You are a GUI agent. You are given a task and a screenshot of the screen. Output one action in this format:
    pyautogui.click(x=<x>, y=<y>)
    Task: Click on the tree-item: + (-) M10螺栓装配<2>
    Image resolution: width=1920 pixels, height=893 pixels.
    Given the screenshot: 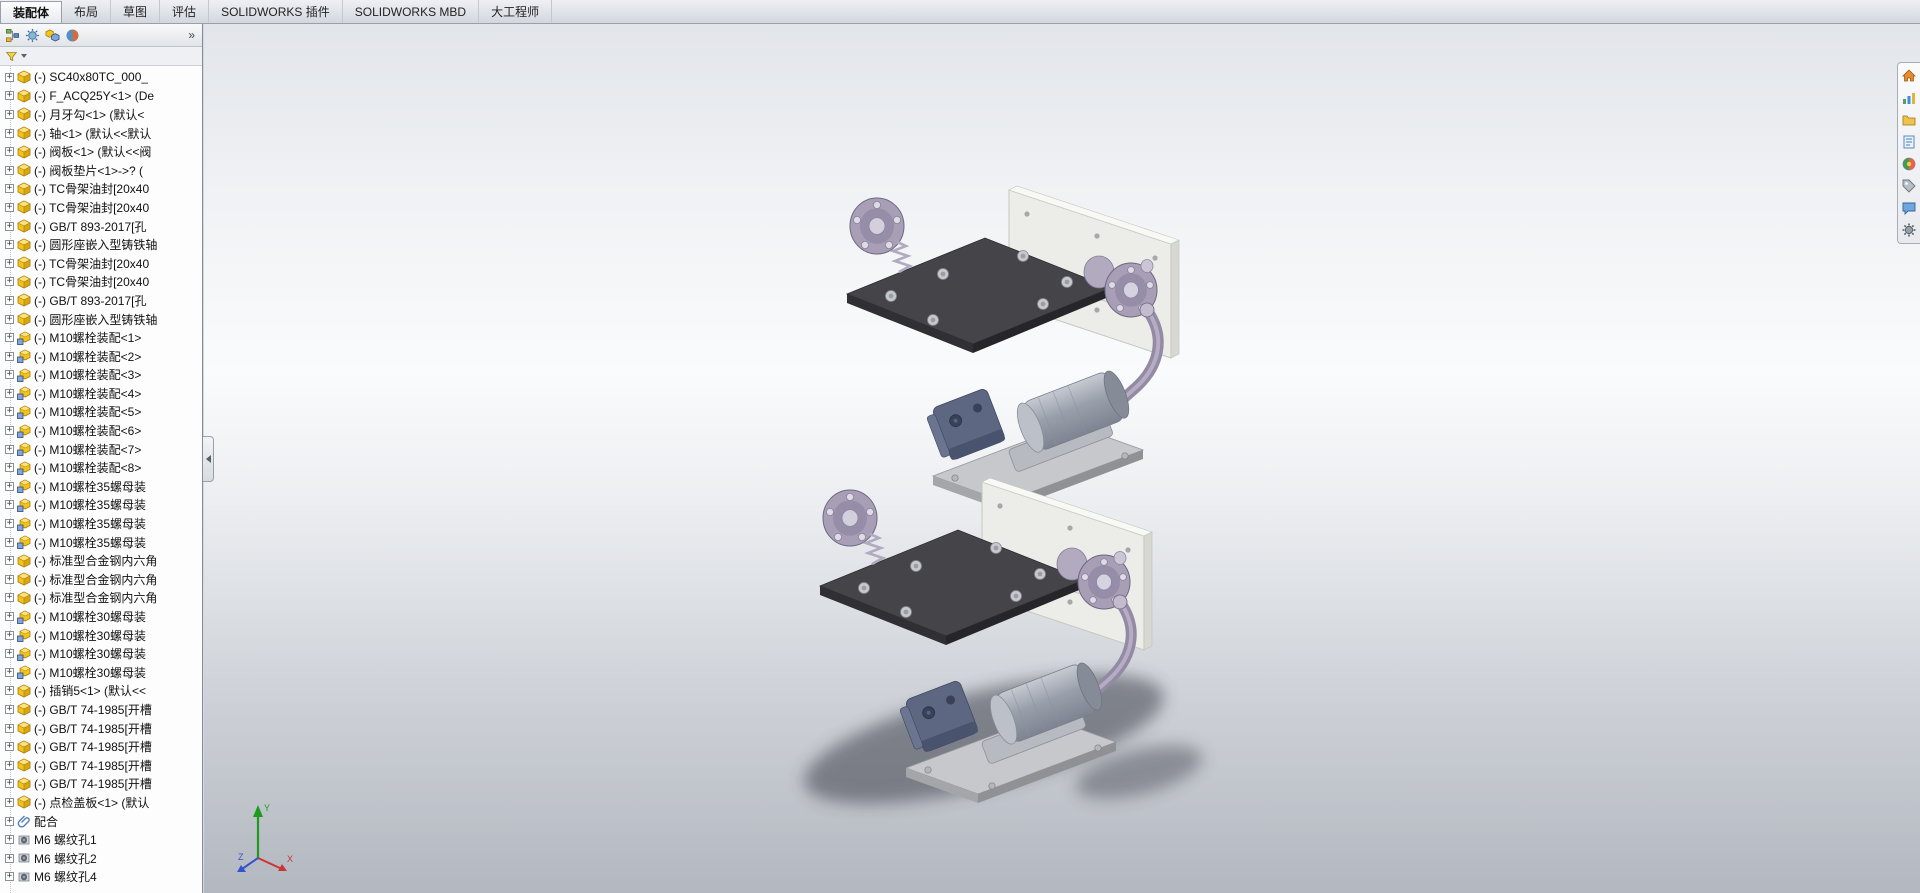 What is the action you would take?
    pyautogui.click(x=101, y=356)
    